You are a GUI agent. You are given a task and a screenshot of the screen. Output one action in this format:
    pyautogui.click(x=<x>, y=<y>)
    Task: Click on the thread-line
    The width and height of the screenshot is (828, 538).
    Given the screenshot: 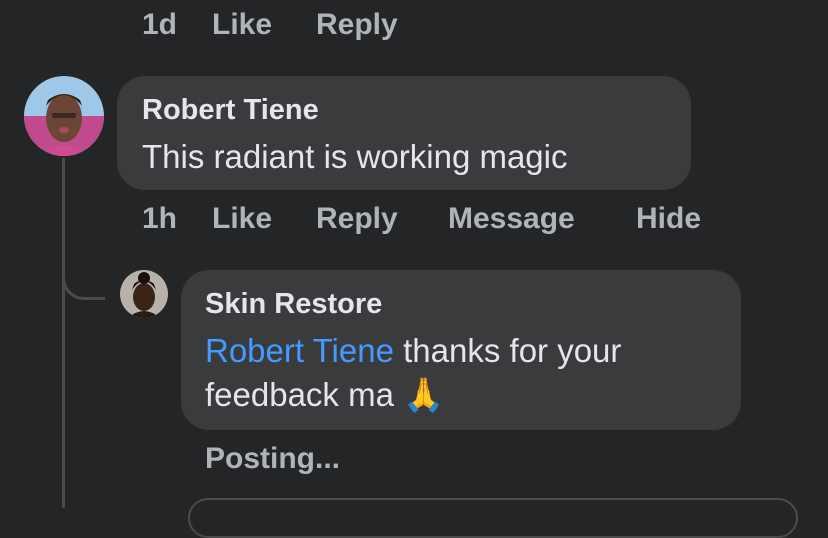 What is the action you would take?
    pyautogui.click(x=63, y=333)
    